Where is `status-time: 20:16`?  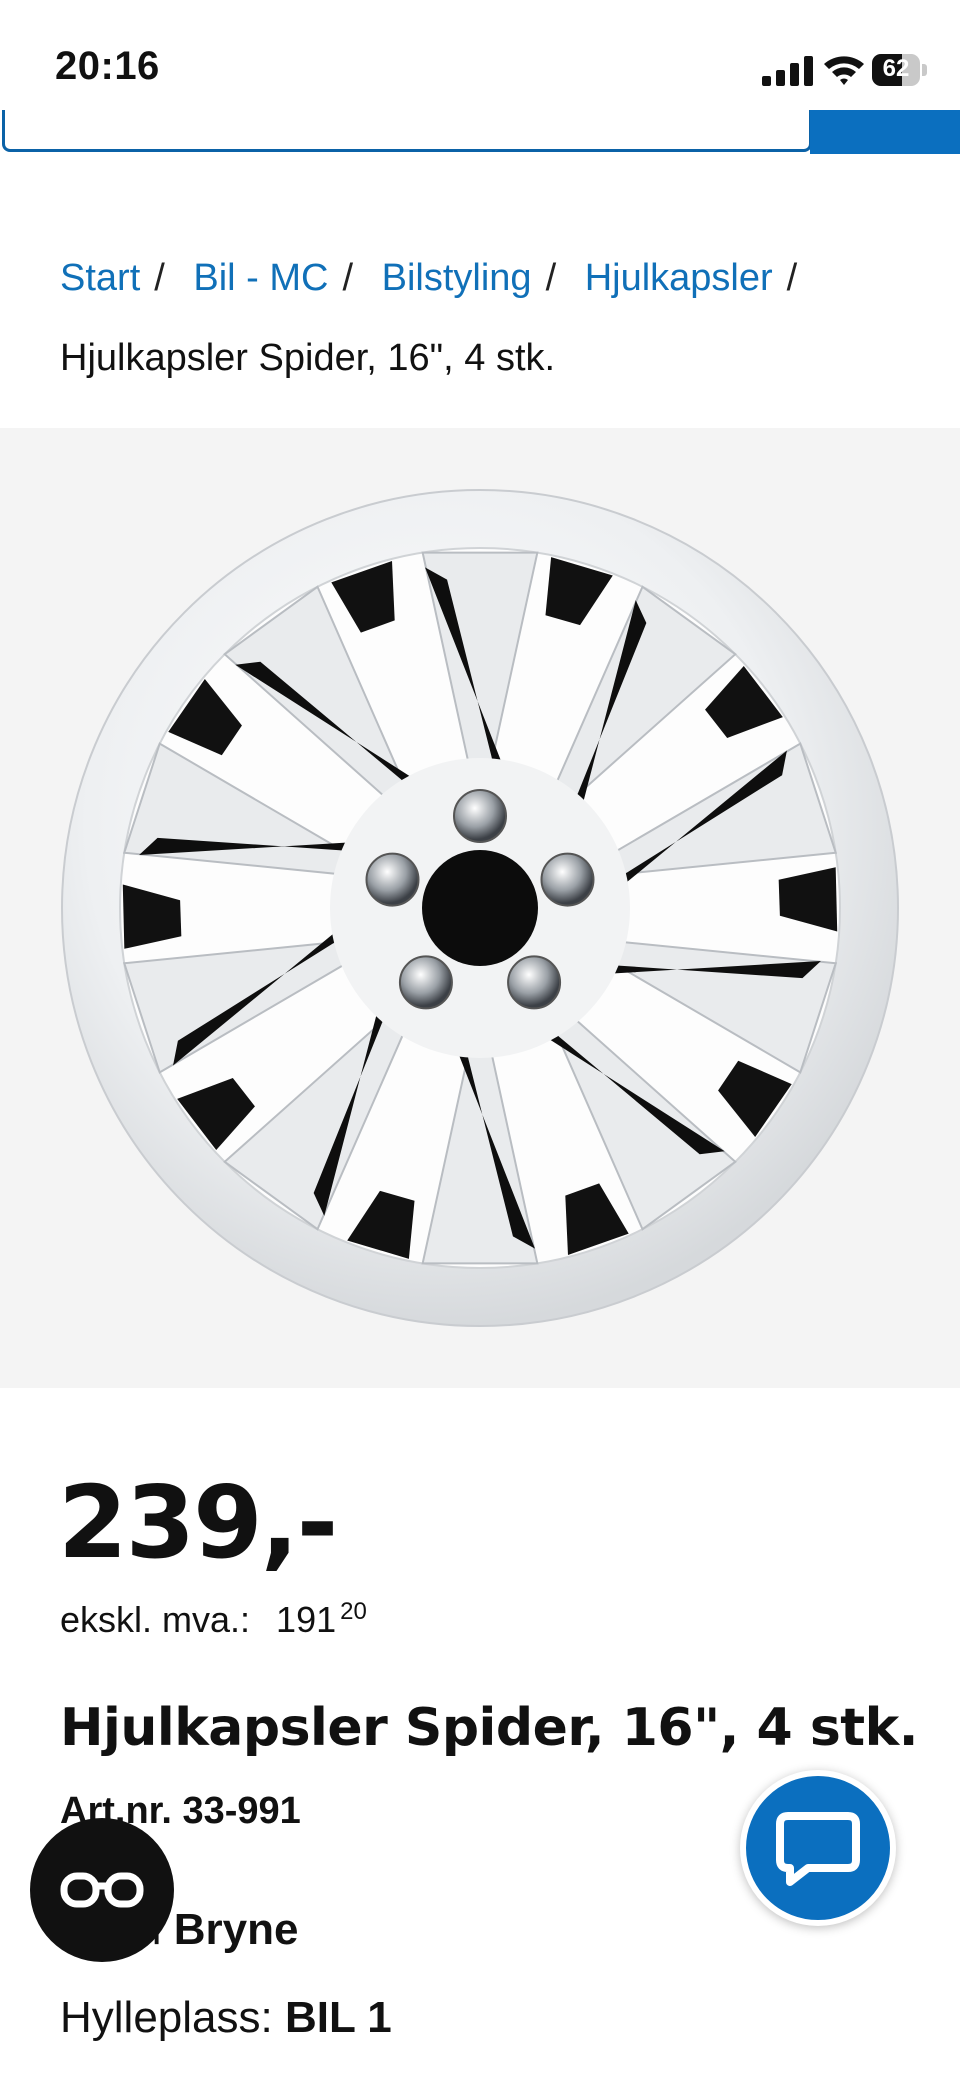
status-time: 20:16 is located at coordinates (107, 66).